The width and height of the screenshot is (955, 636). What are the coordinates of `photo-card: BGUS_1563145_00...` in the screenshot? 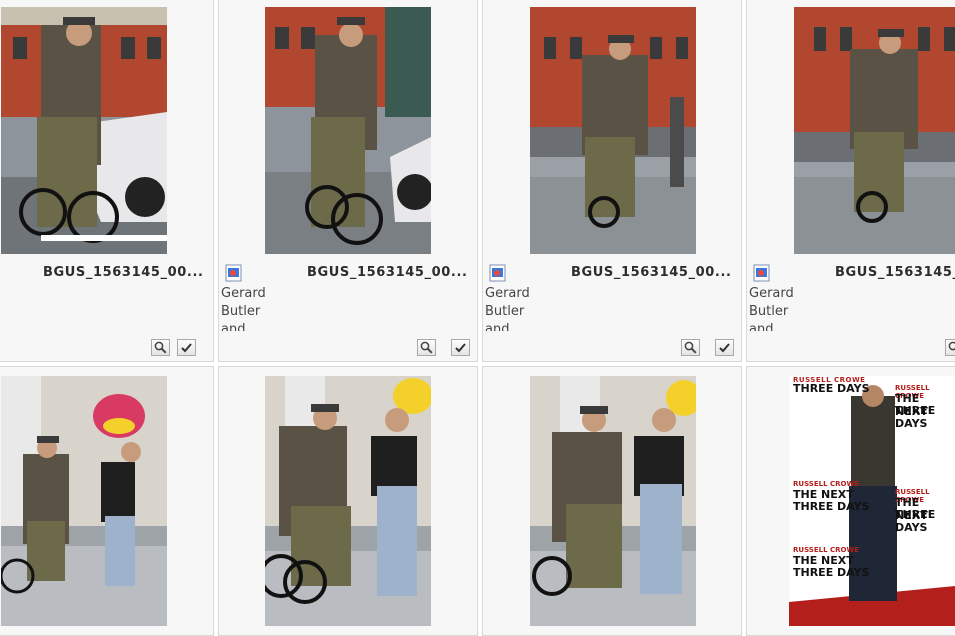 It's located at (107, 181).